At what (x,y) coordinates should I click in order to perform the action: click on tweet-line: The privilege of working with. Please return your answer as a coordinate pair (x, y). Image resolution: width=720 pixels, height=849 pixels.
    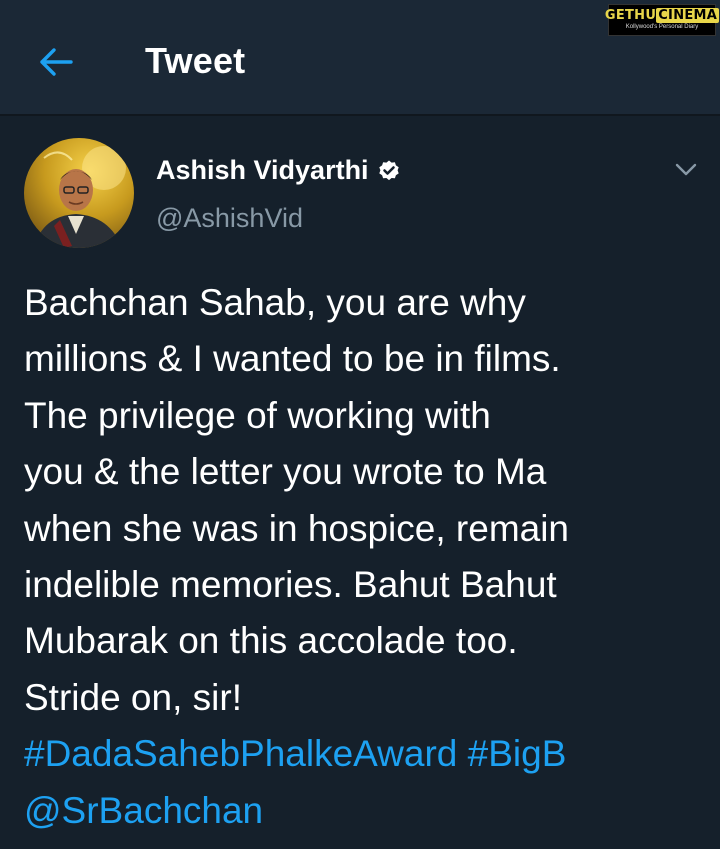
    Looking at the image, I should click on (257, 415).